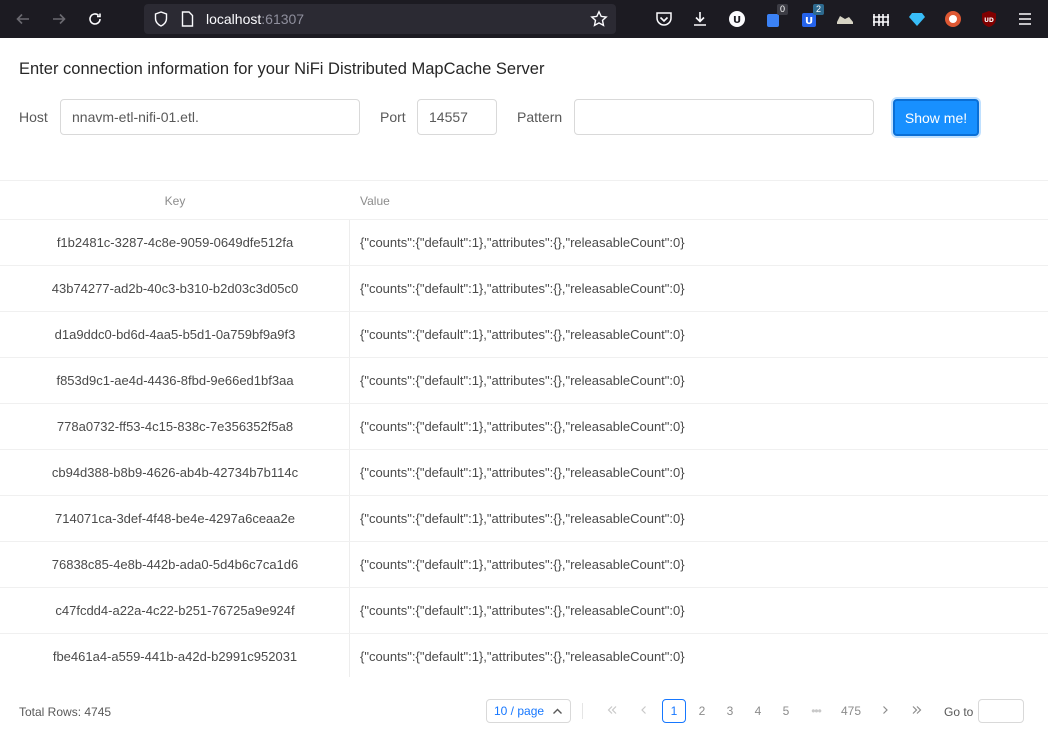 The width and height of the screenshot is (1048, 743). Describe the element at coordinates (959, 712) in the screenshot. I see `goto-label: Go to` at that location.